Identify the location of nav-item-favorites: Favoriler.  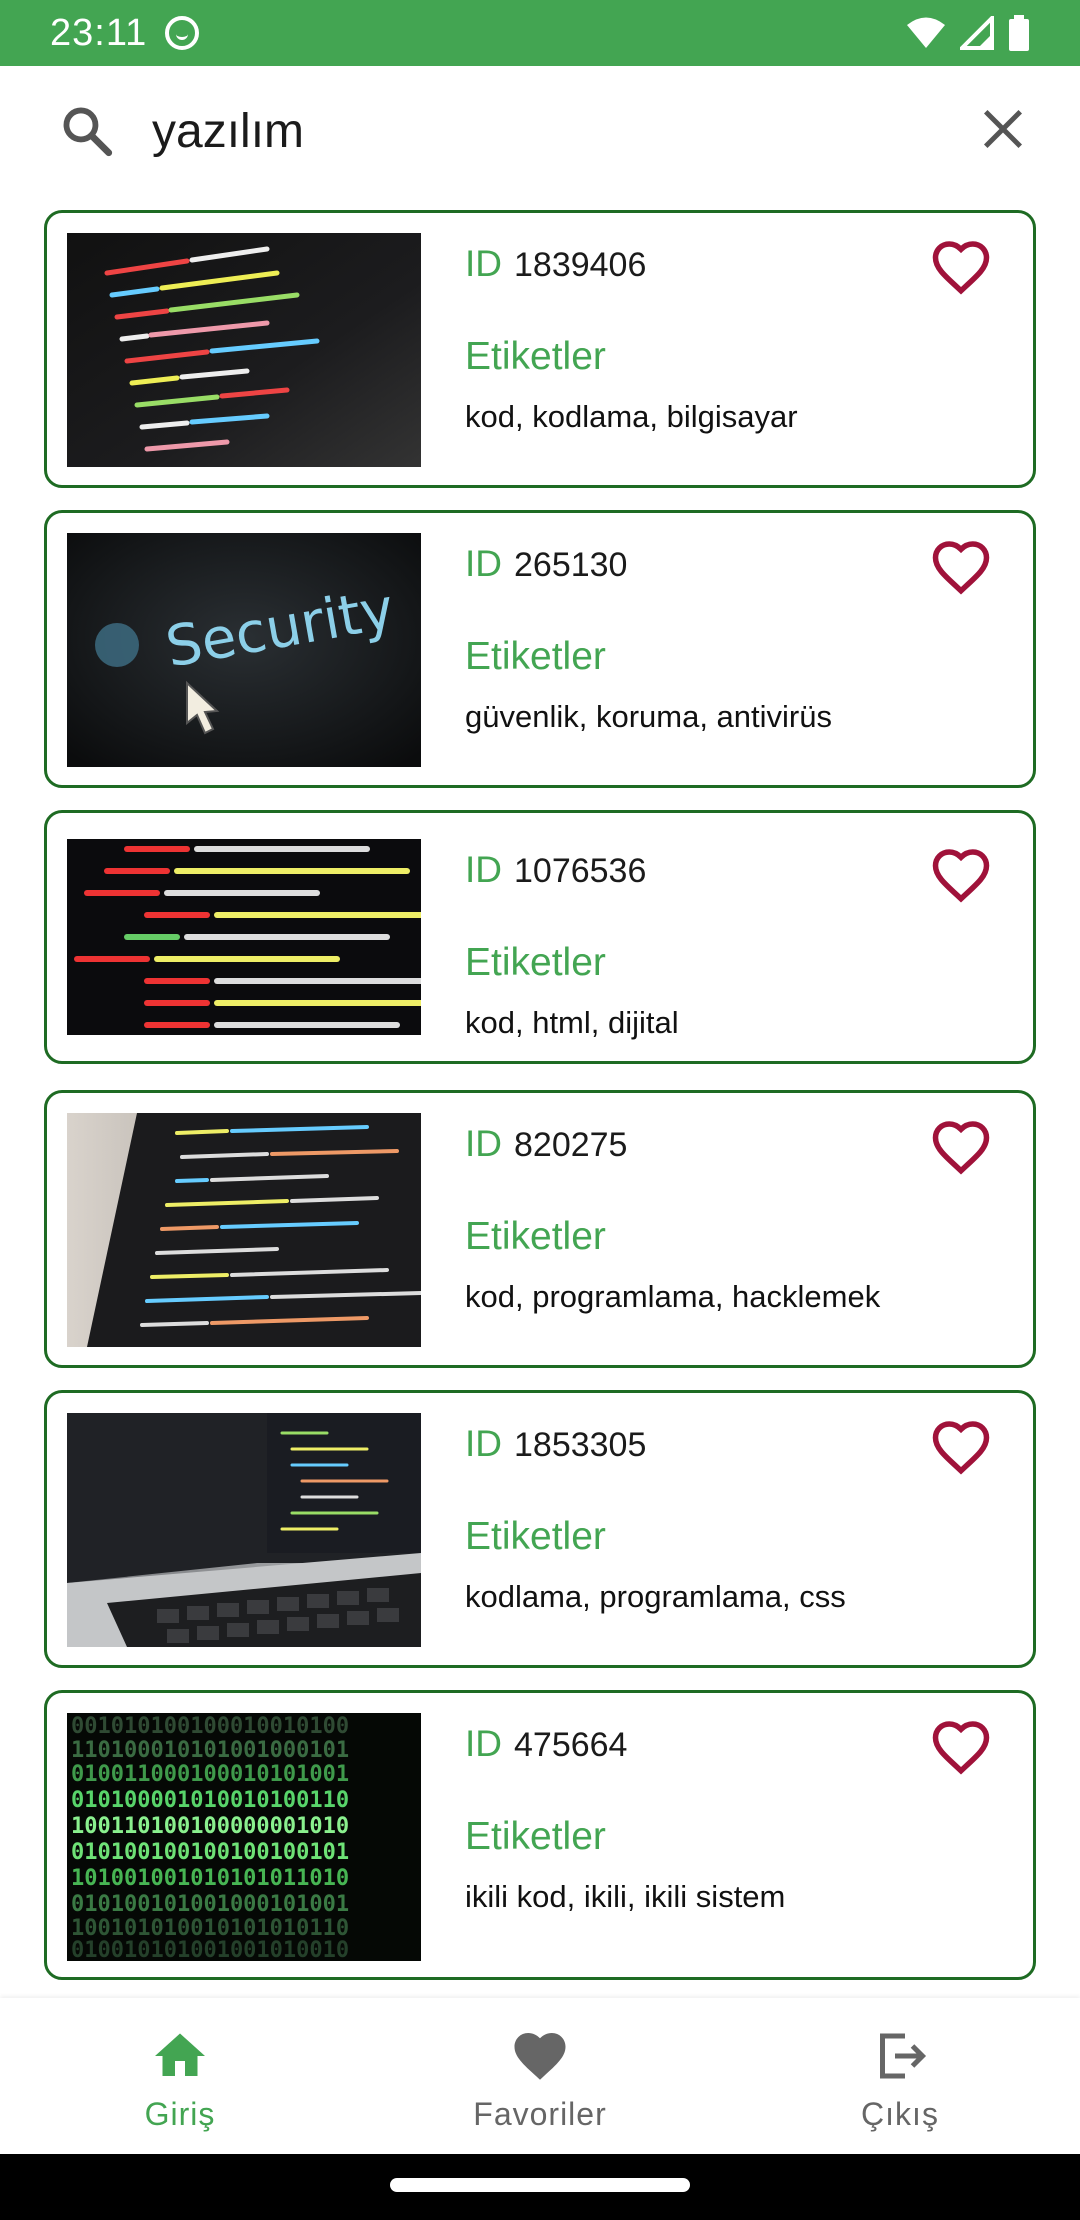
(540, 2076).